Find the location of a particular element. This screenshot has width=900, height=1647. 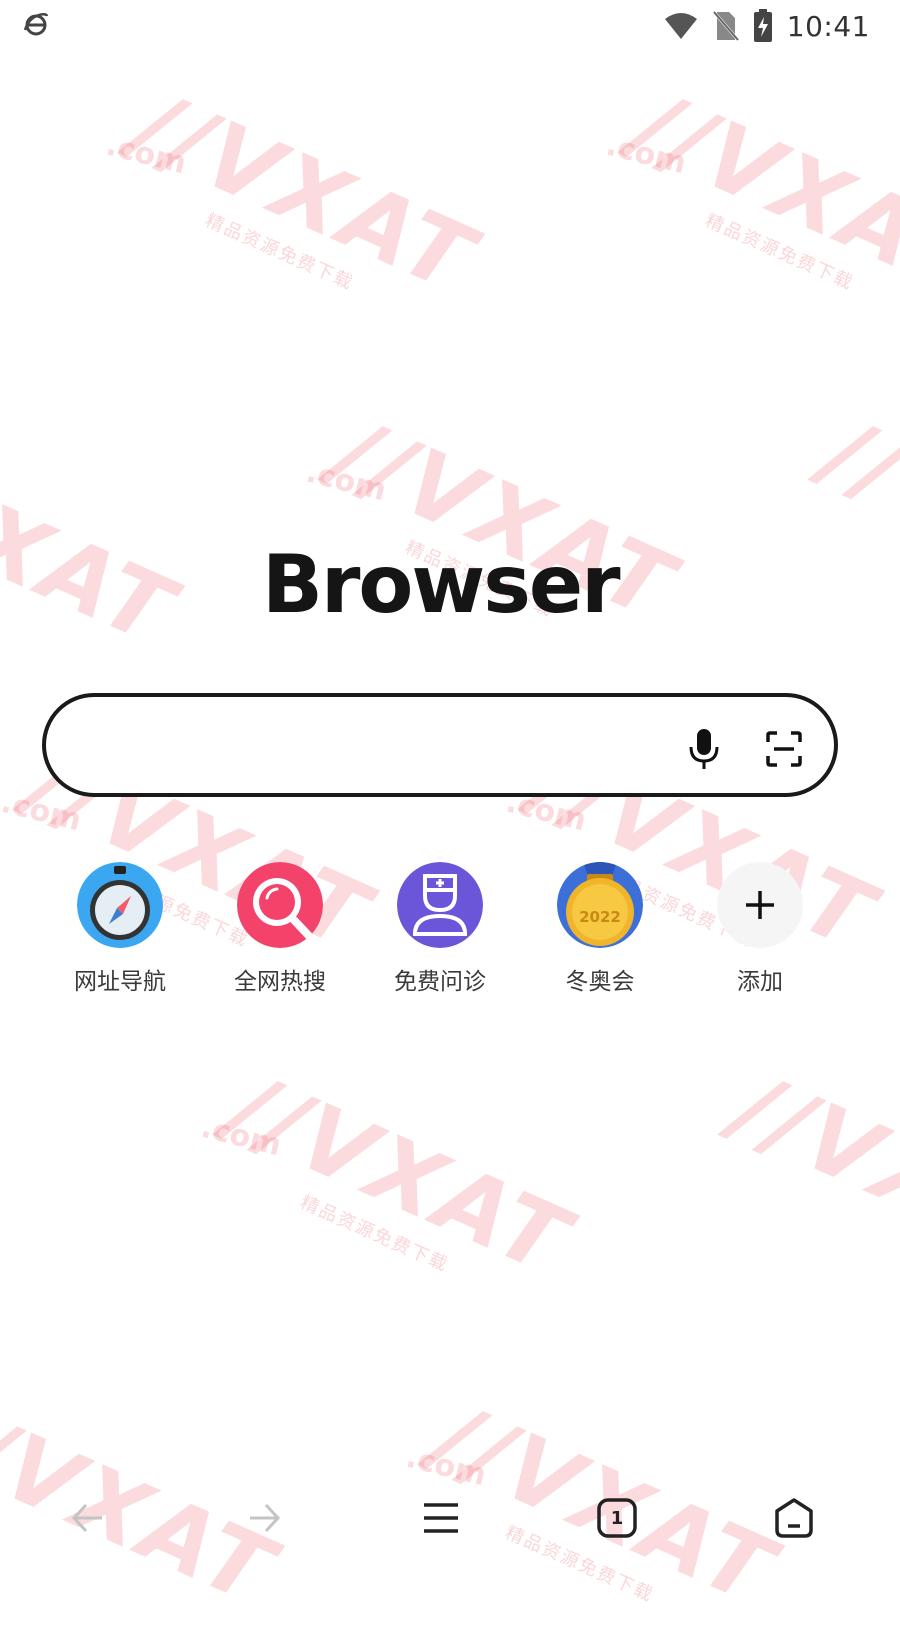

logo-text: Browser is located at coordinates (441, 584).